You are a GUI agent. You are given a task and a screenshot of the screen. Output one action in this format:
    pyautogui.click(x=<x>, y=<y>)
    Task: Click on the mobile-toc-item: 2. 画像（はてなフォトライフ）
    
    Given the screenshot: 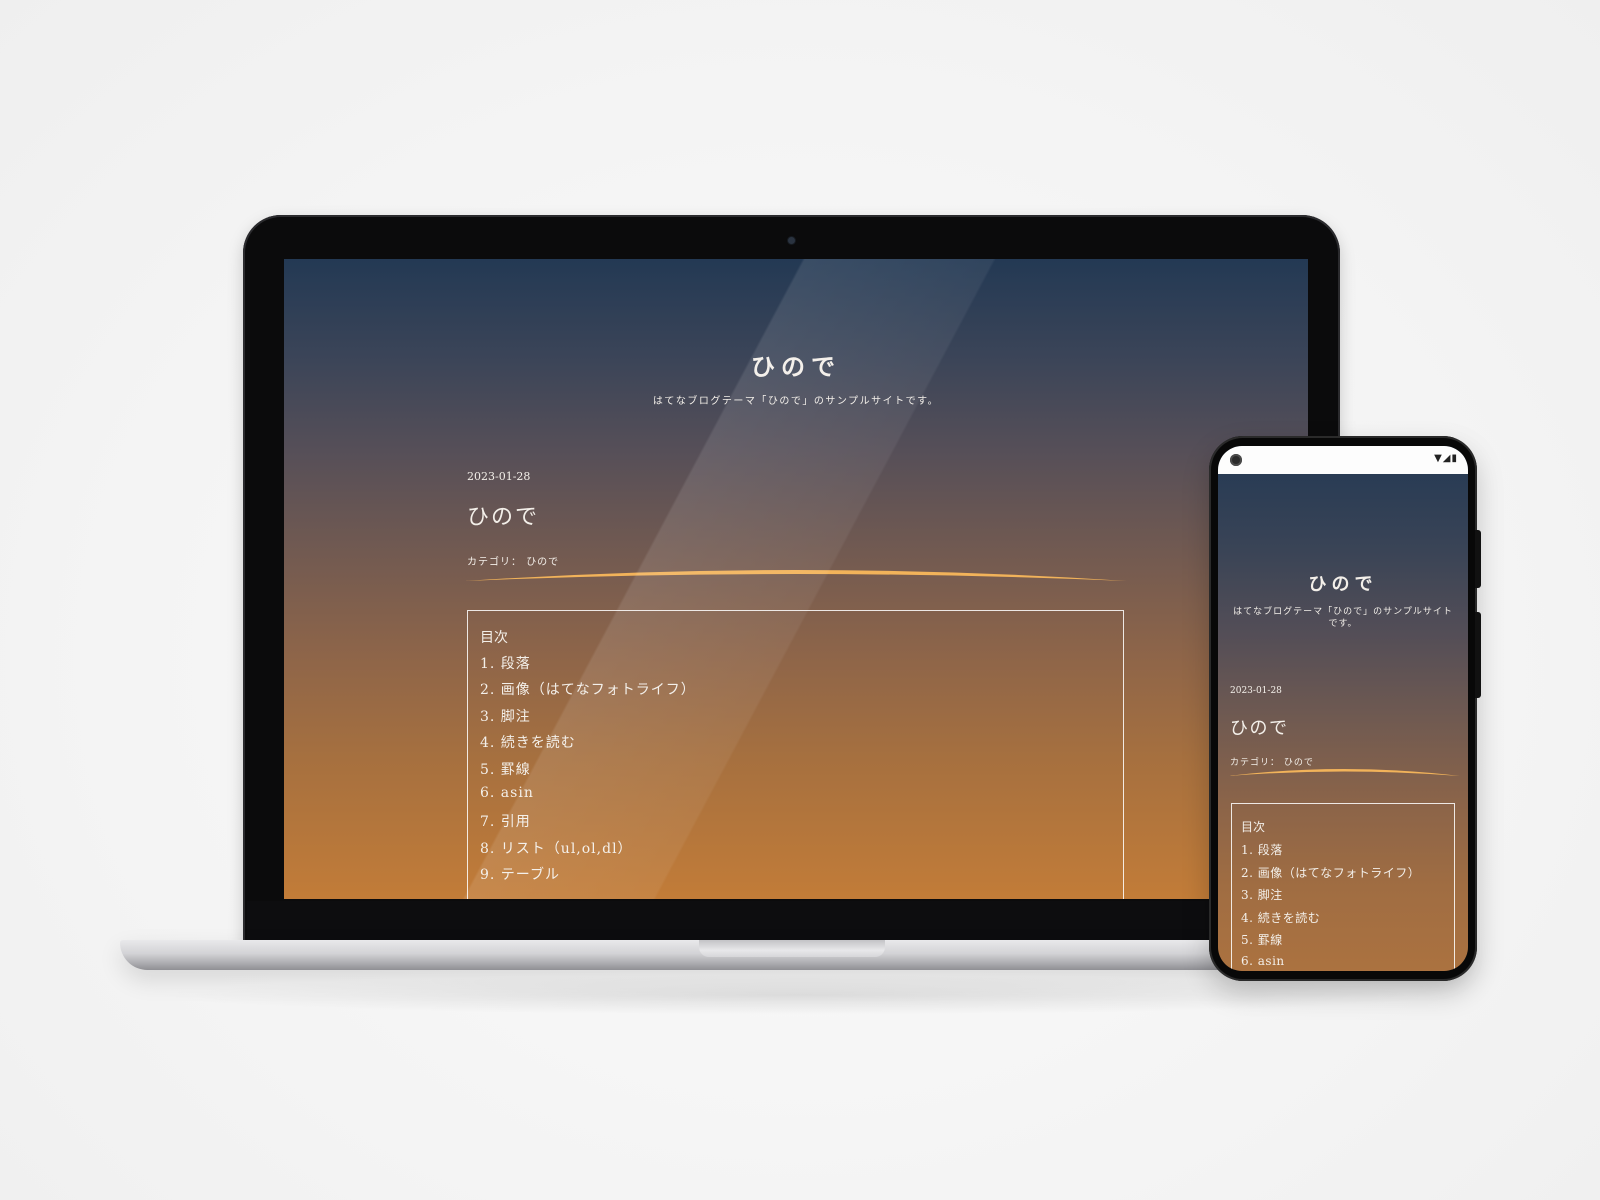 What is the action you would take?
    pyautogui.click(x=1343, y=875)
    